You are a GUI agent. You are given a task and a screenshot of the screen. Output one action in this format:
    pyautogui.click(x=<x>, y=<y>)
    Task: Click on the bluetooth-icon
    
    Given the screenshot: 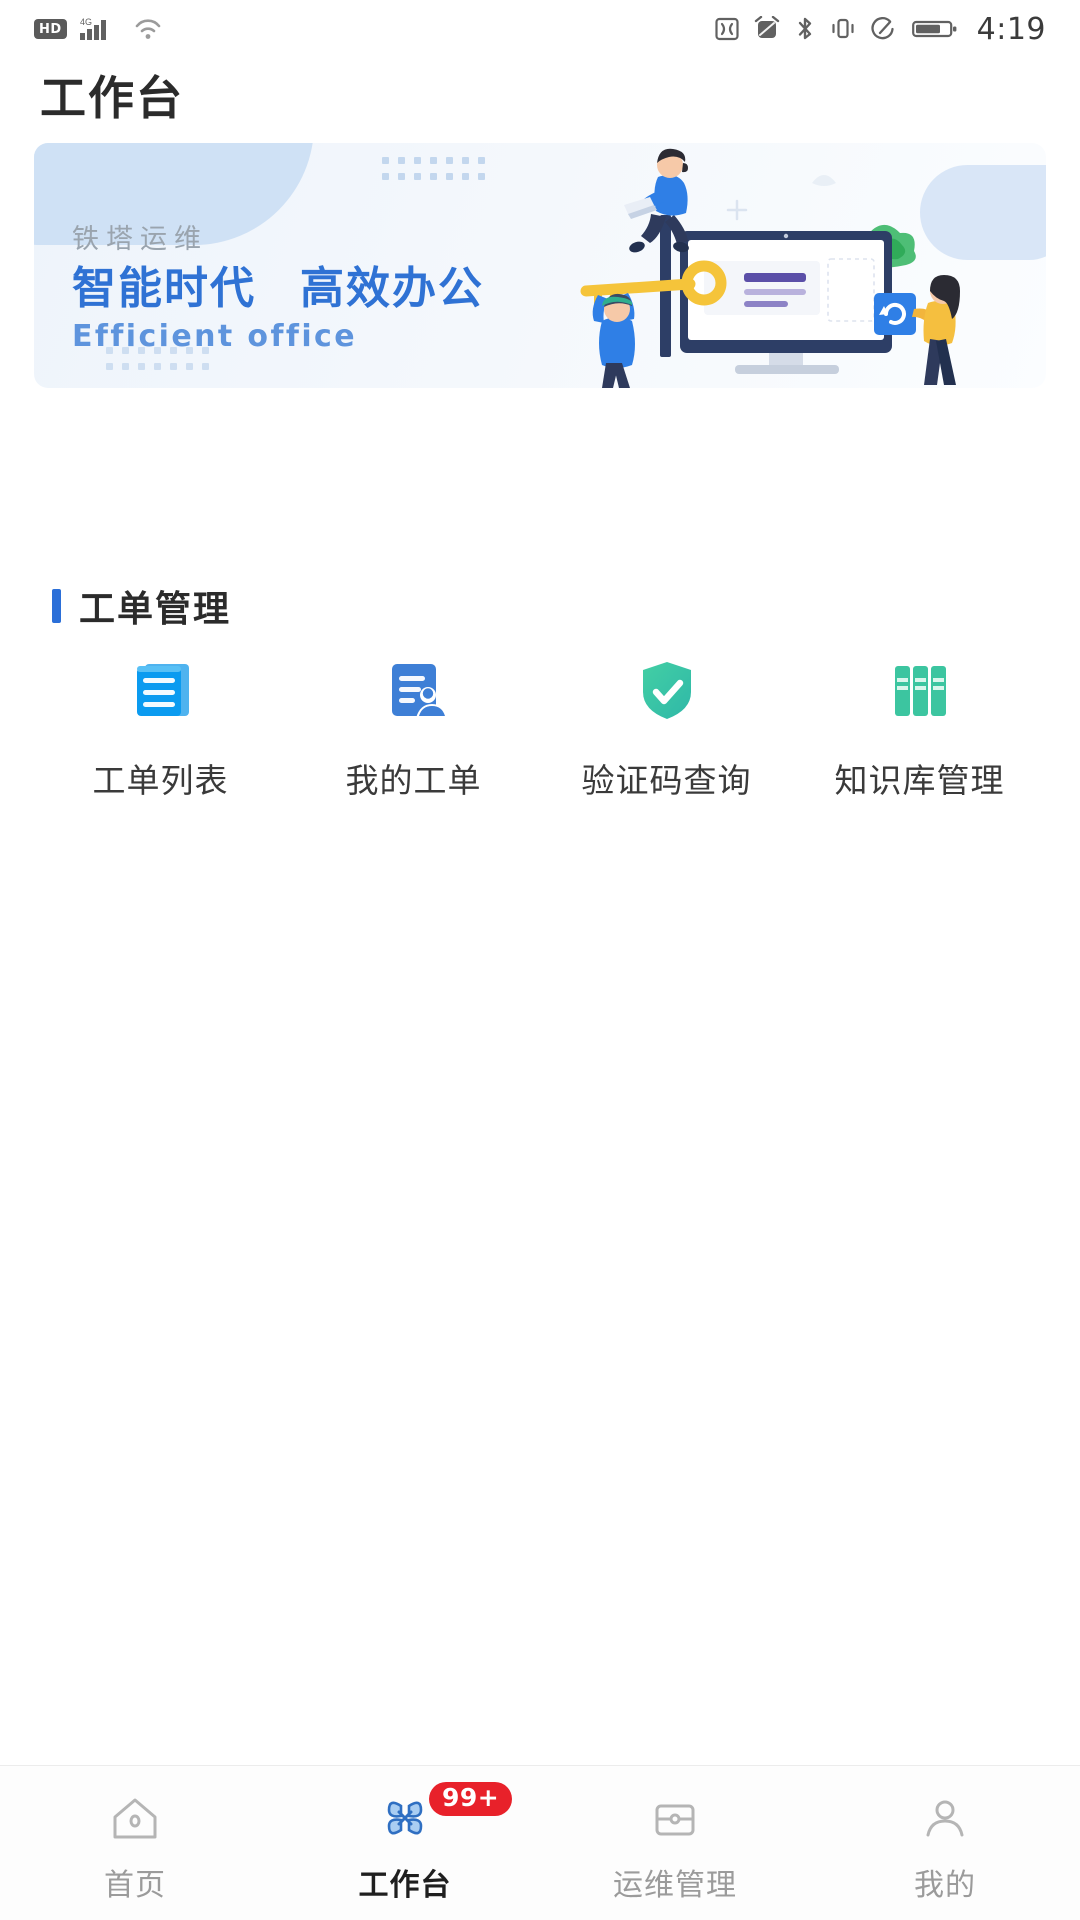 What is the action you would take?
    pyautogui.click(x=805, y=29)
    